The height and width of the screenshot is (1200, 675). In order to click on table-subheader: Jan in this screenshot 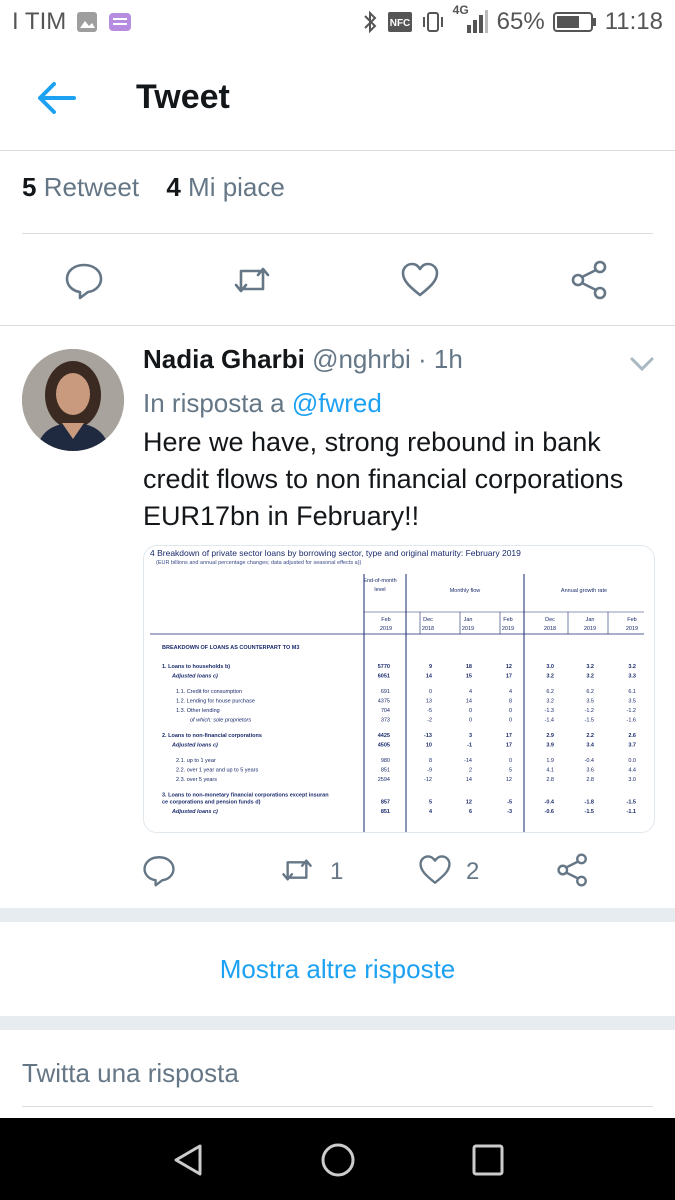, I will do `click(468, 620)`.